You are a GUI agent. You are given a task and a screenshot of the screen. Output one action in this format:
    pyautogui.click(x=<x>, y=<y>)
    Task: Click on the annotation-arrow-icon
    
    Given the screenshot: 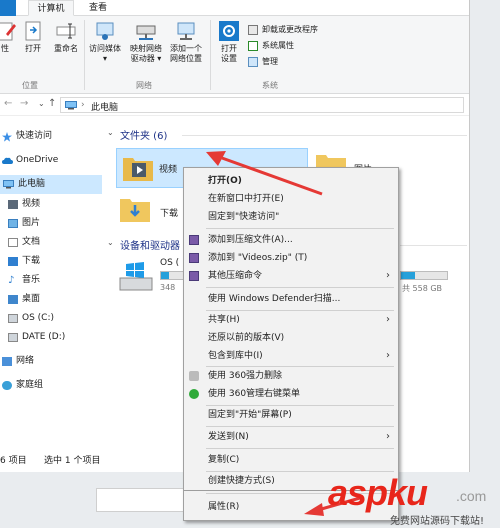 What is the action you would take?
    pyautogui.click(x=272, y=176)
    